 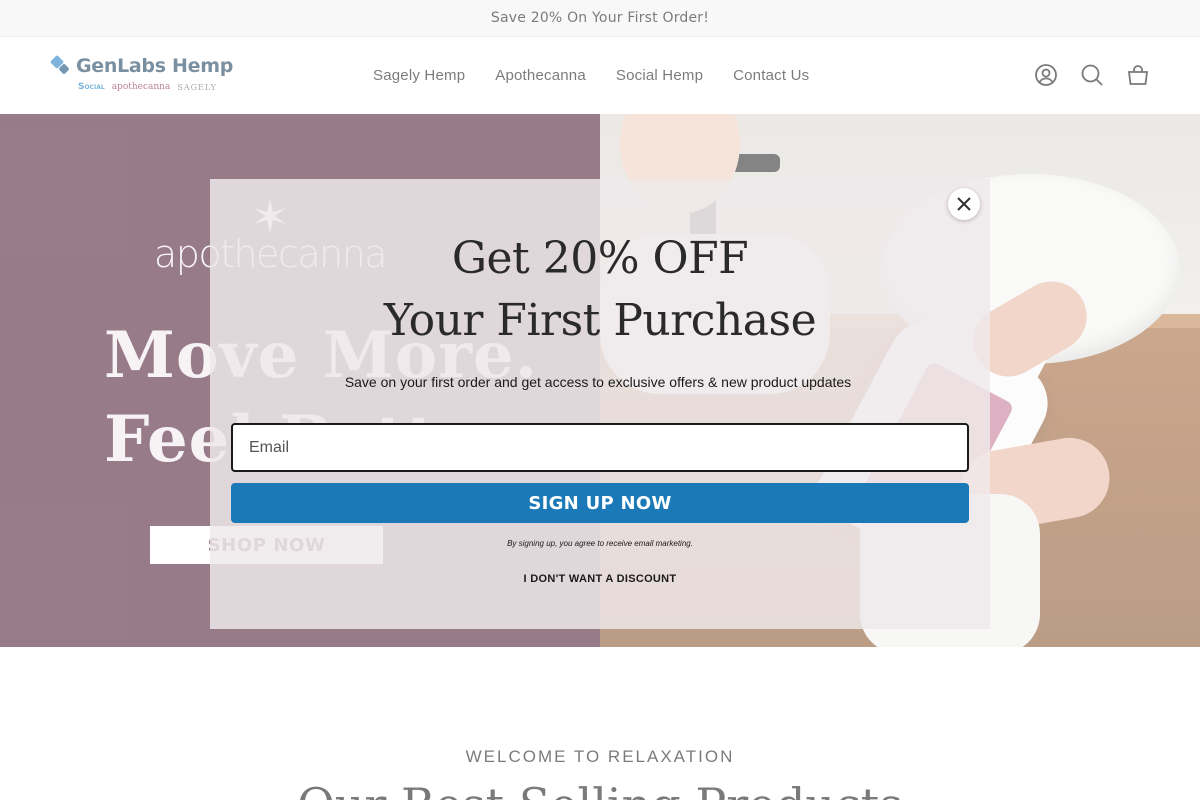 I want to click on close-icon, so click(x=964, y=204).